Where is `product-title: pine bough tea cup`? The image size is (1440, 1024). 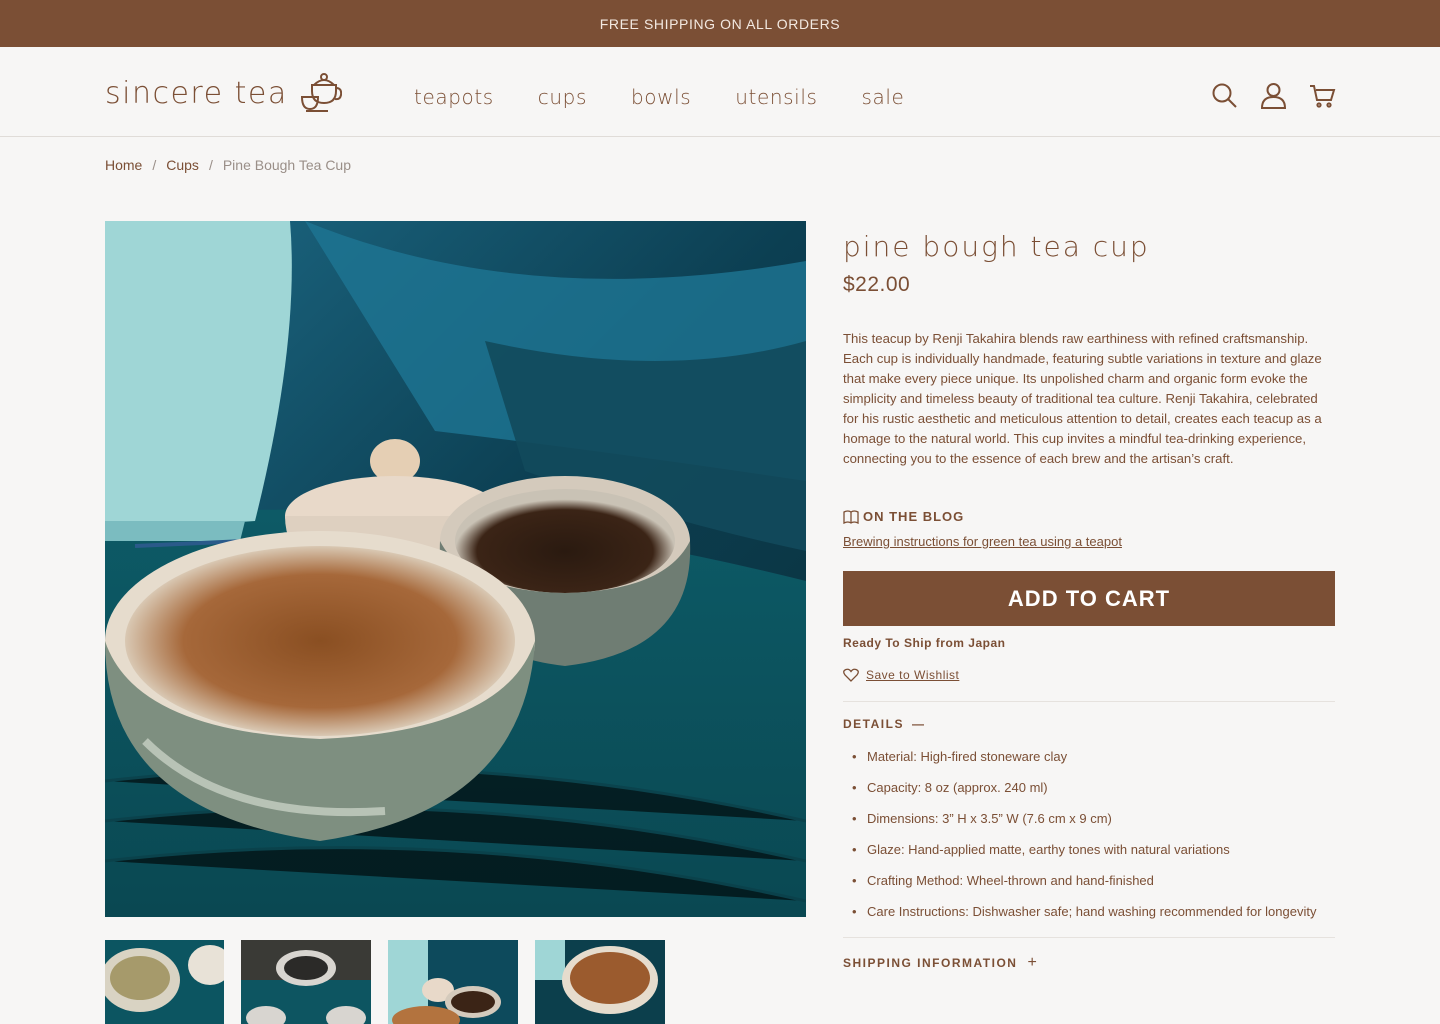 product-title: pine bough tea cup is located at coordinates (996, 246).